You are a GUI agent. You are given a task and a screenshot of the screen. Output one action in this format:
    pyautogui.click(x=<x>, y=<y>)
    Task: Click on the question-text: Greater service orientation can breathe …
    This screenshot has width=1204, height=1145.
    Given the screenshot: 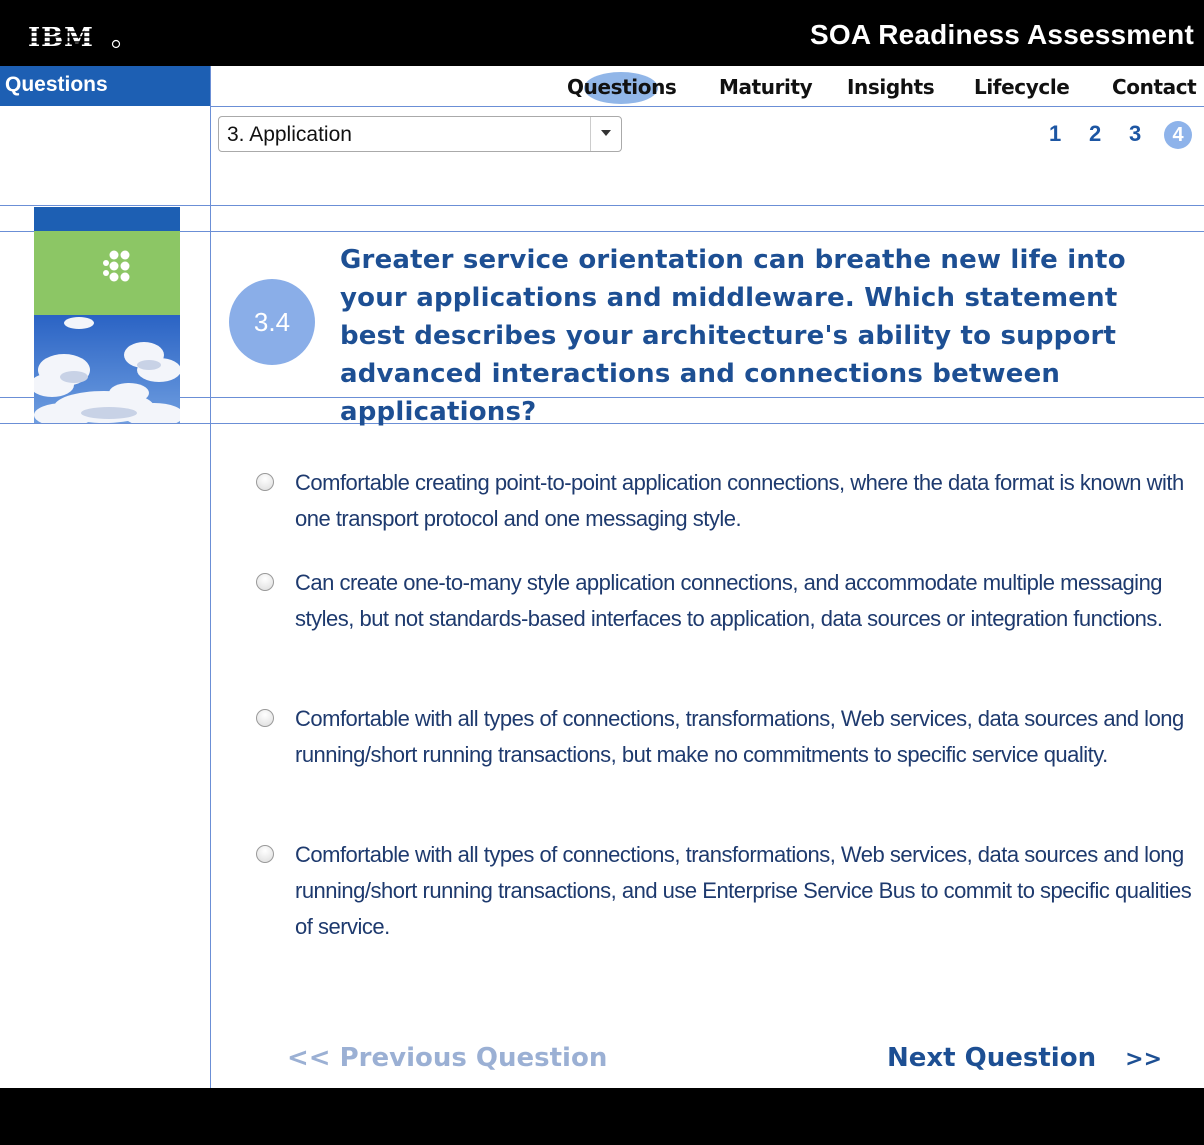 What is the action you would take?
    pyautogui.click(x=733, y=336)
    